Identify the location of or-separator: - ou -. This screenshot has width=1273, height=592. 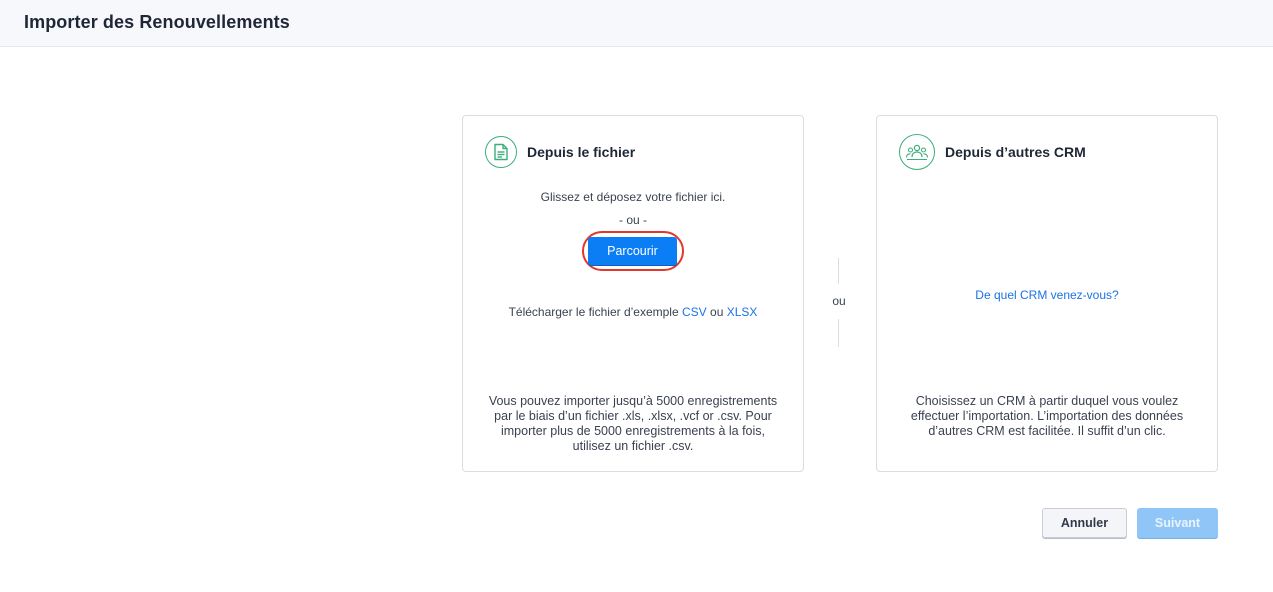
(632, 220).